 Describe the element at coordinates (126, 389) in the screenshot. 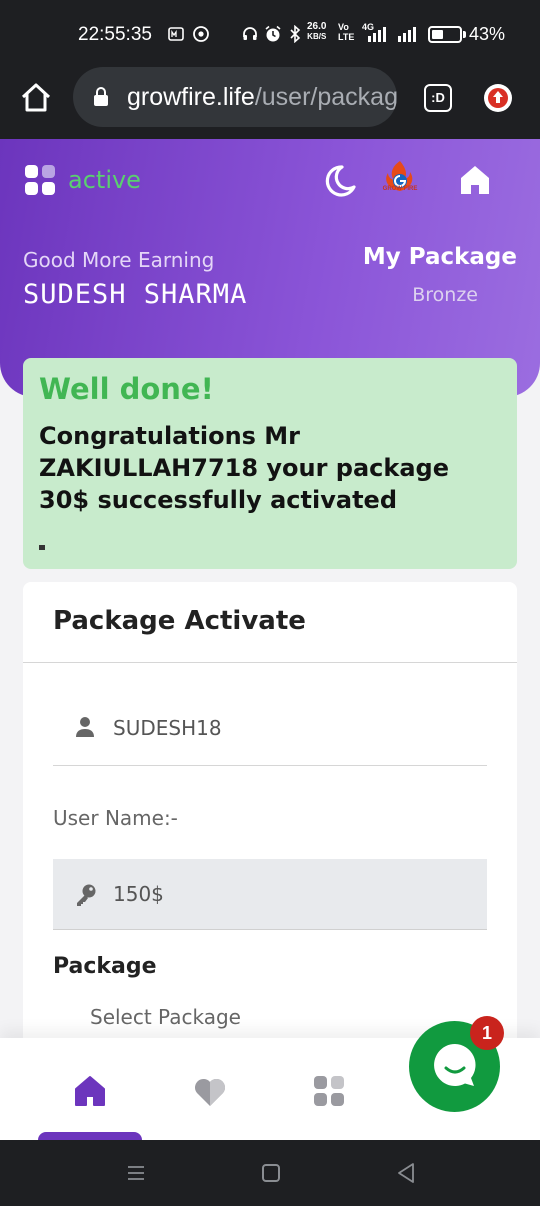

I see `alert-title: Well done!` at that location.